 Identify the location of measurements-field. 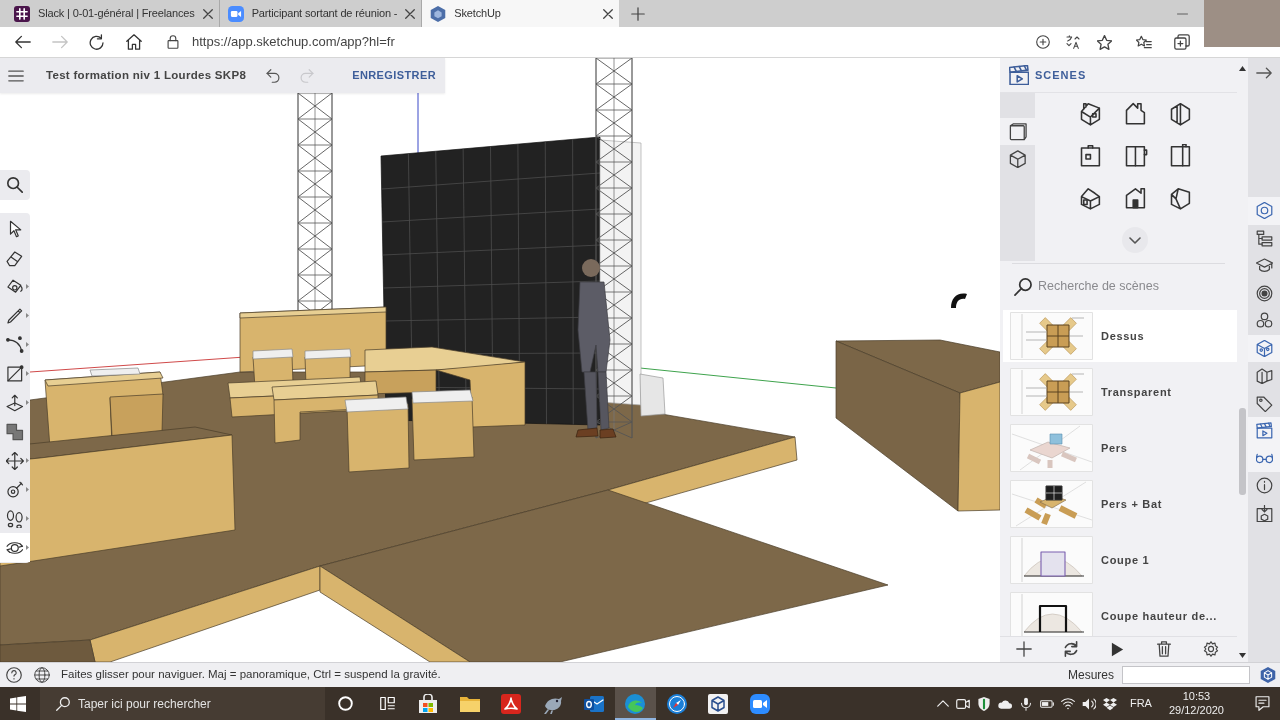
(1186, 675).